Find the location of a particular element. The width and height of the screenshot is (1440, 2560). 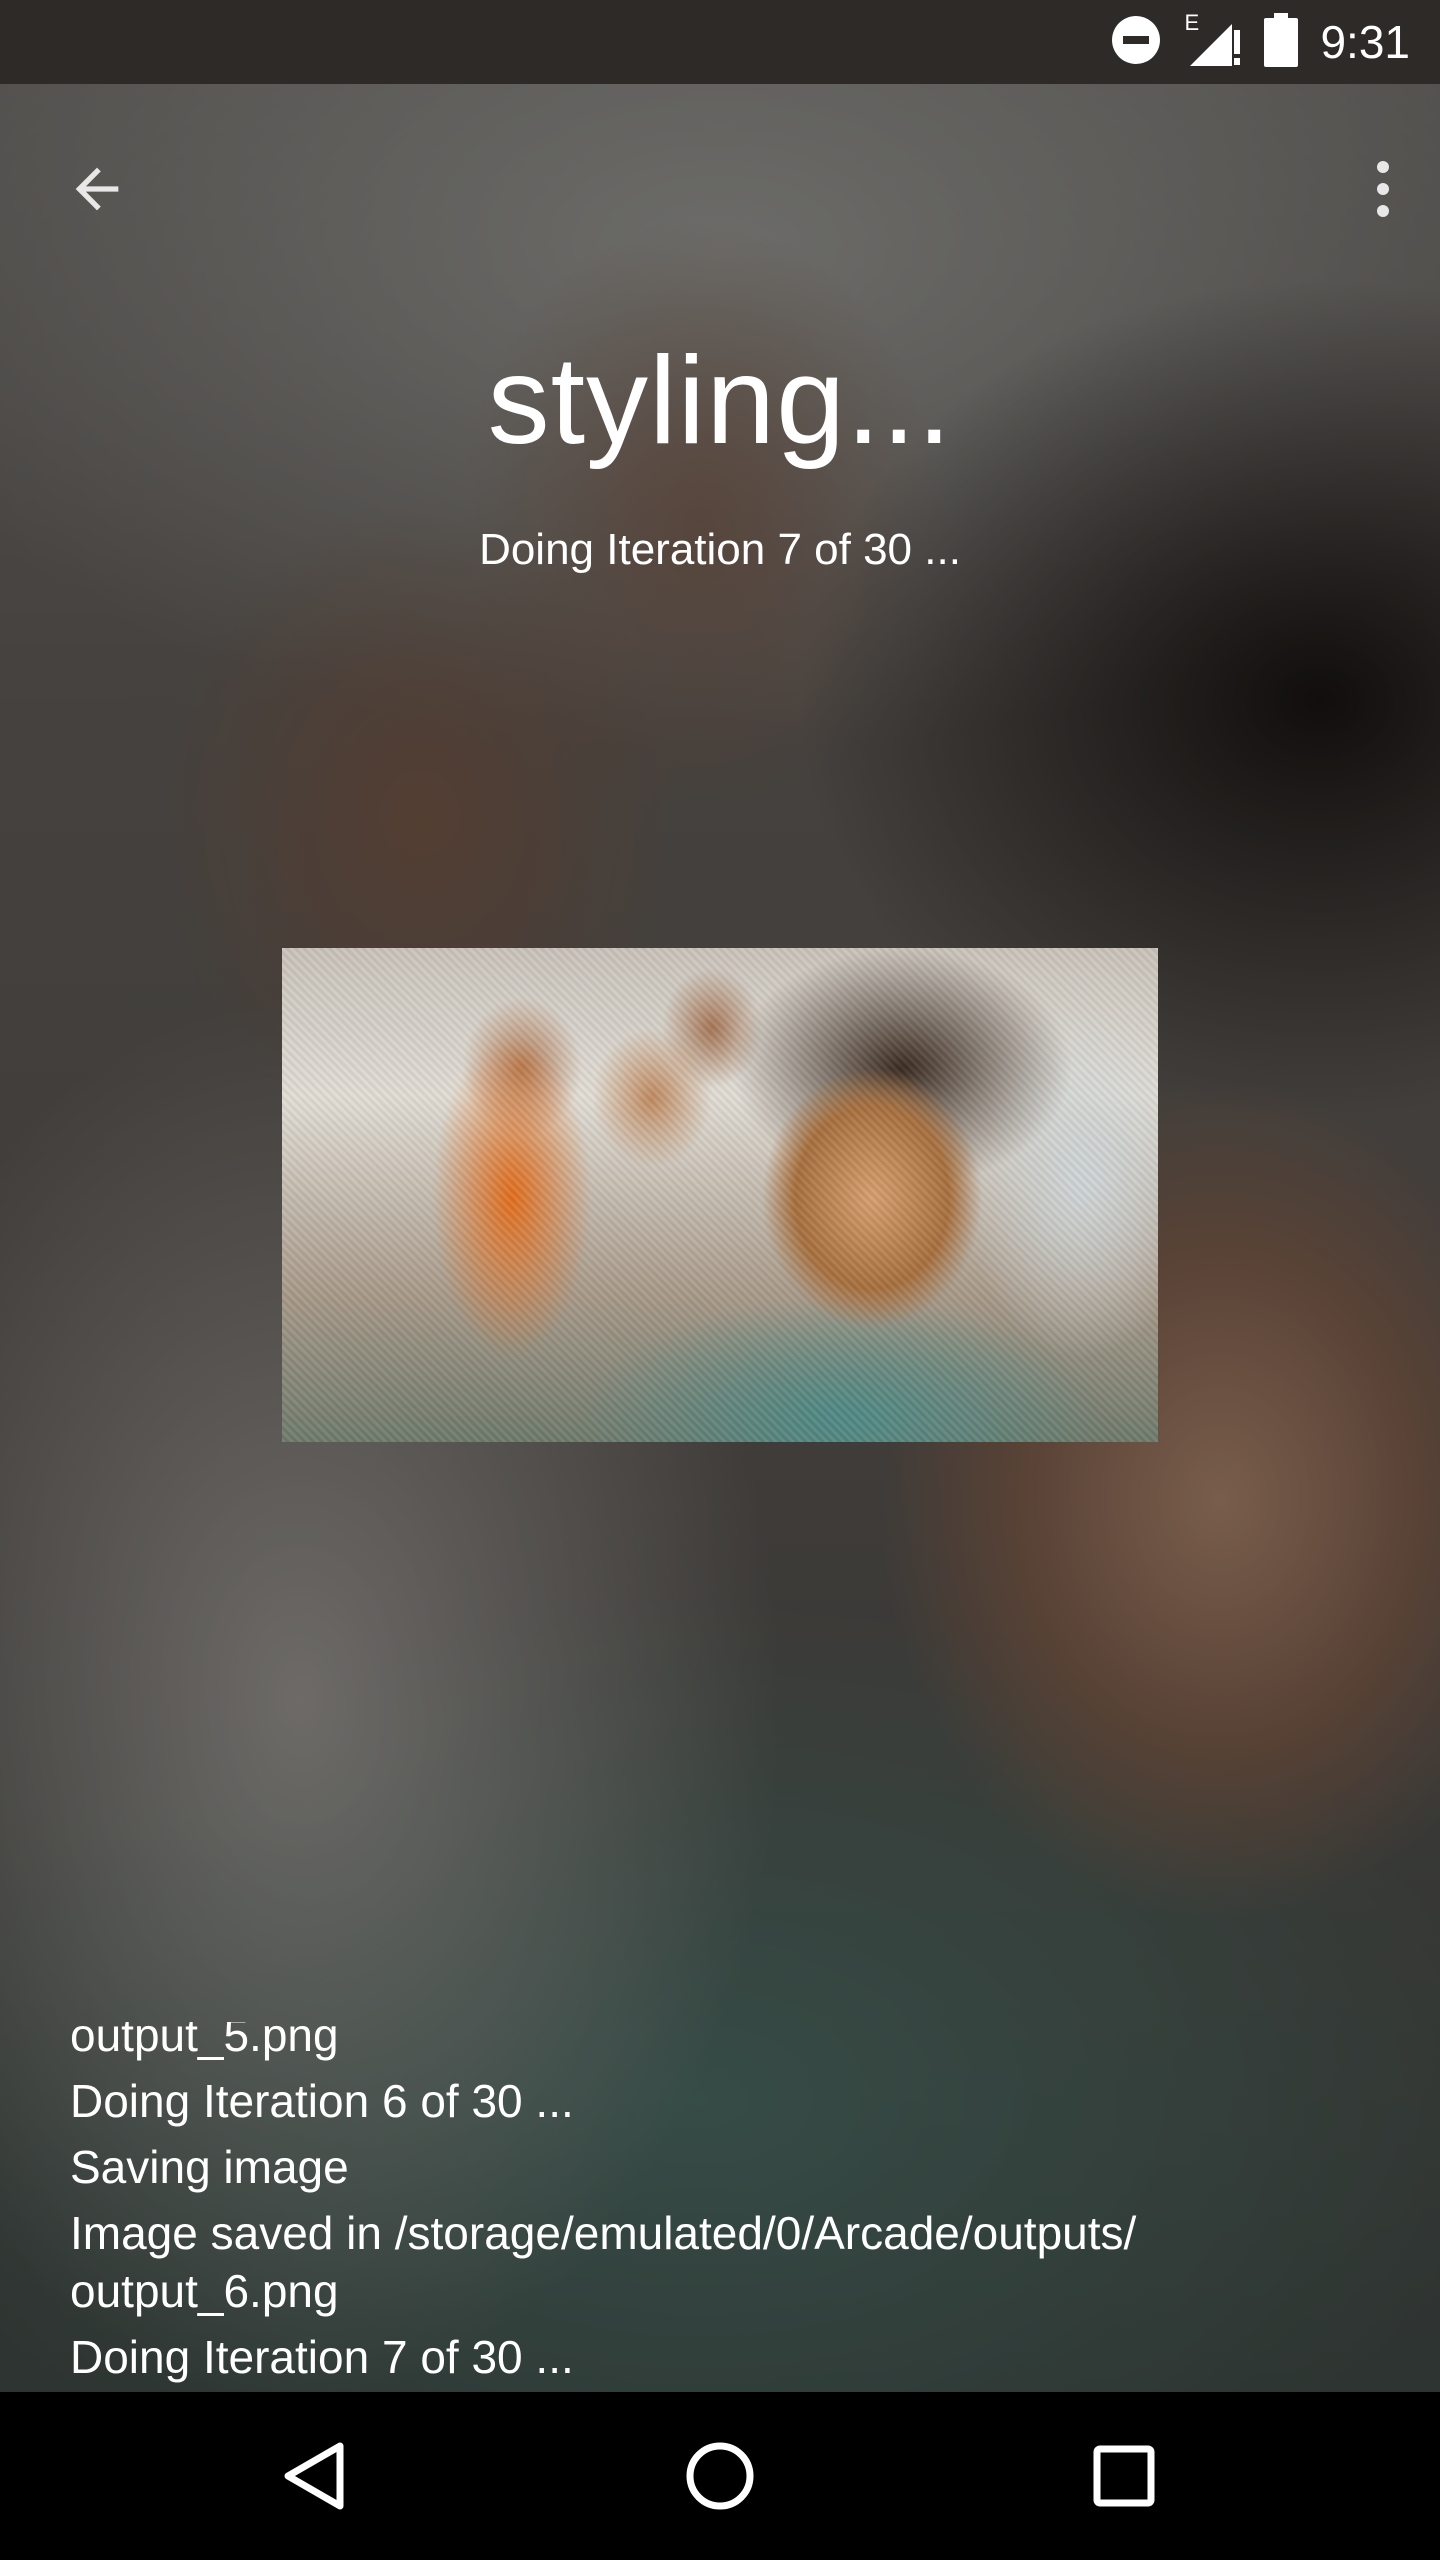

do-not-disturb-icon is located at coordinates (1136, 42).